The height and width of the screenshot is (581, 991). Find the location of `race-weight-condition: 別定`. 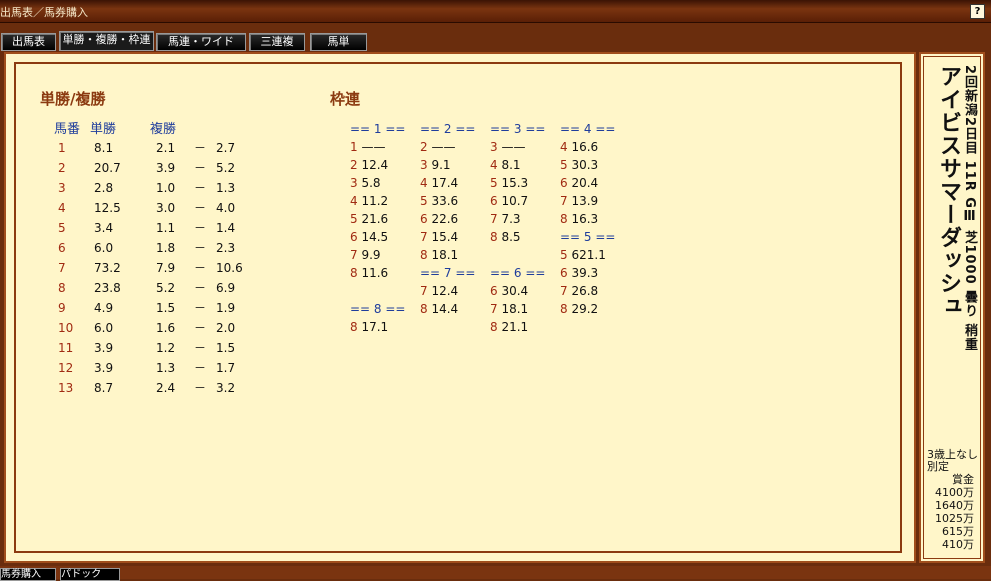

race-weight-condition: 別定 is located at coordinates (938, 466).